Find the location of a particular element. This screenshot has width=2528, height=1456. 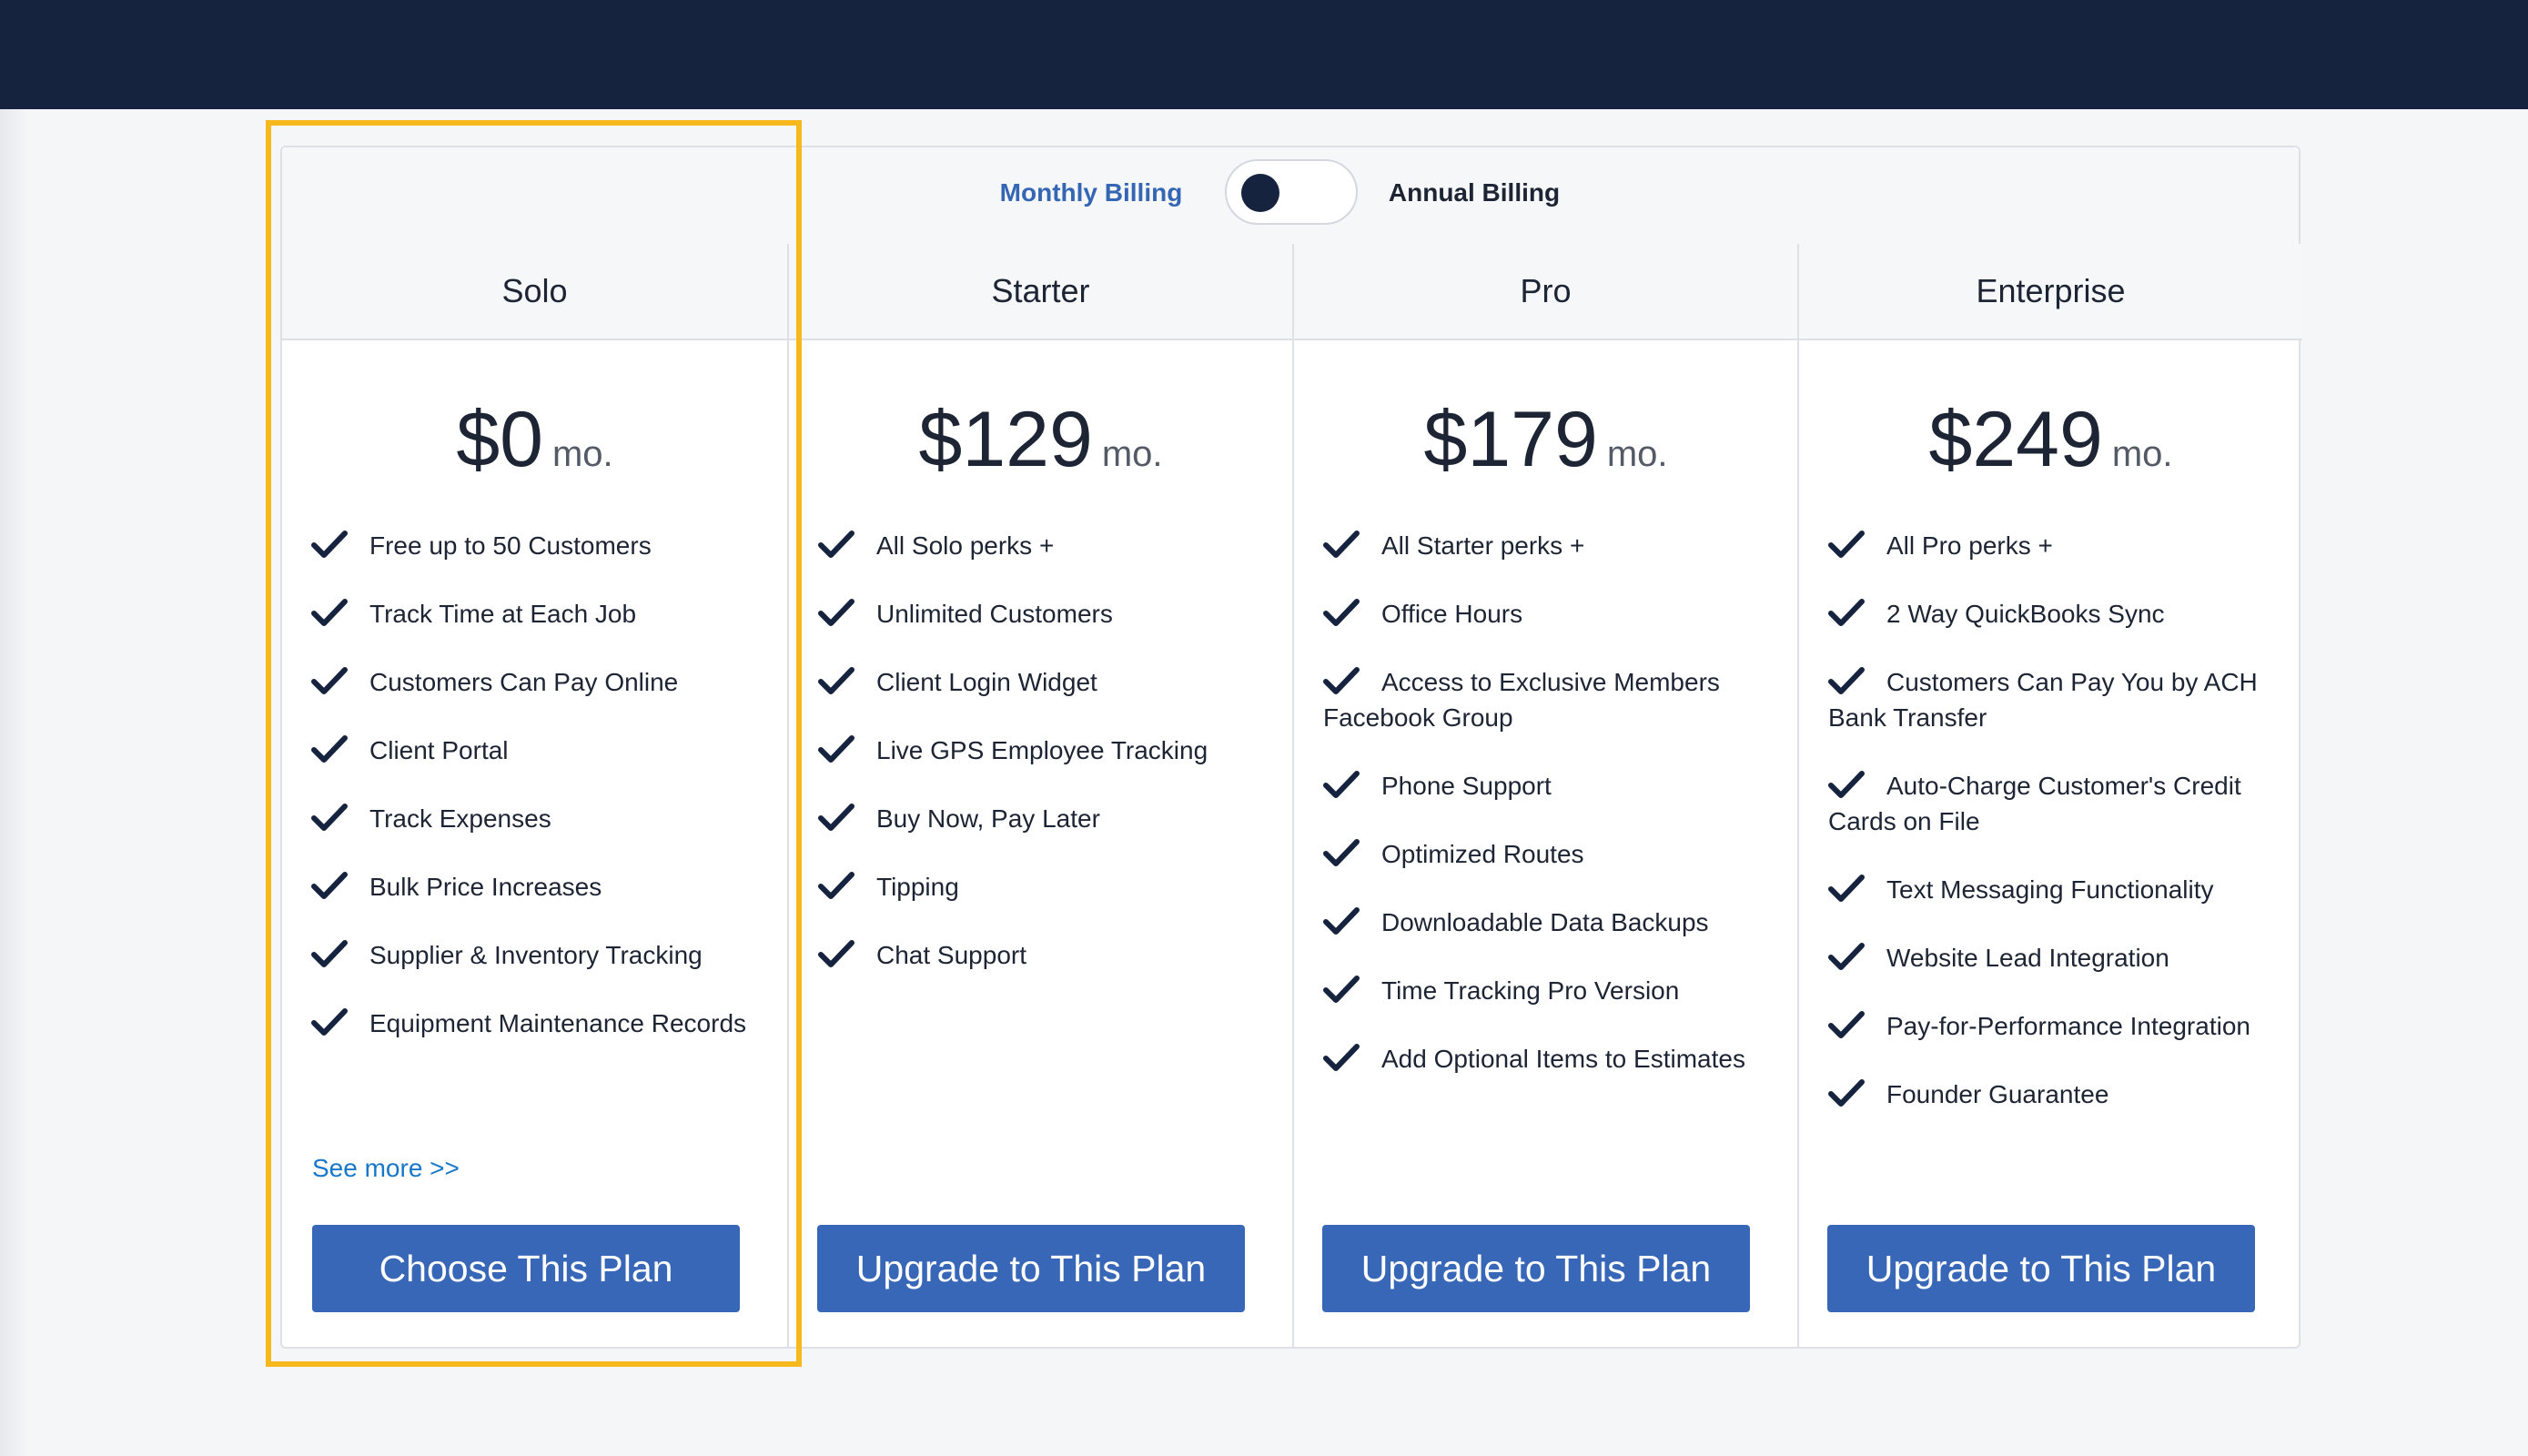

feature-item: All Starter perks + is located at coordinates (1550, 545).